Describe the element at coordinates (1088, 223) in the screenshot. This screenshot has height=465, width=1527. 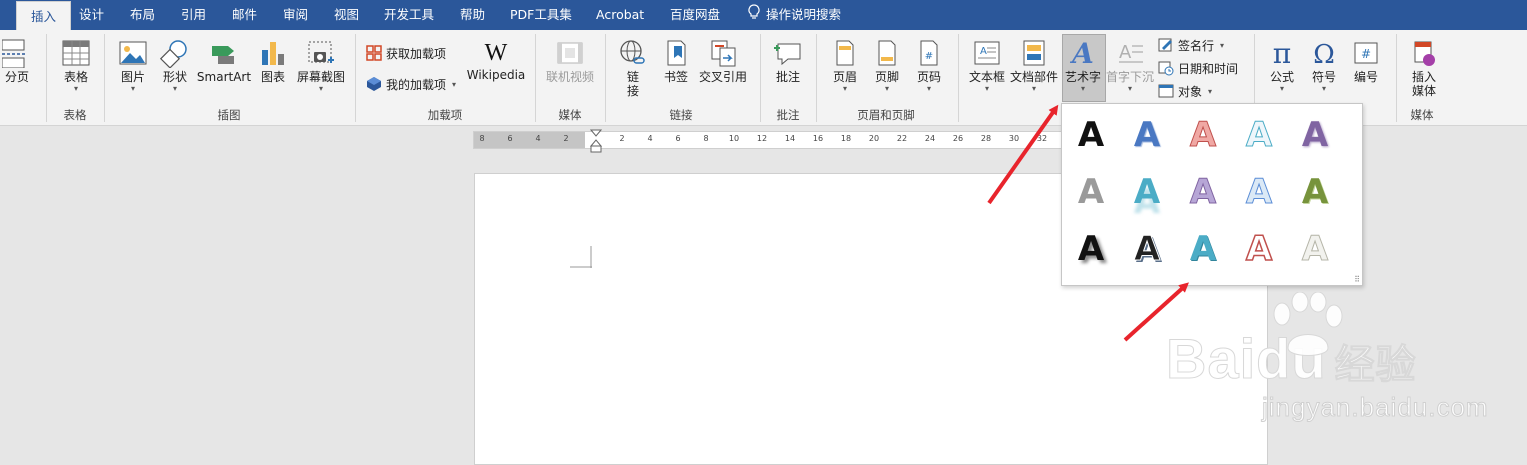
I see `annotation-arrows` at that location.